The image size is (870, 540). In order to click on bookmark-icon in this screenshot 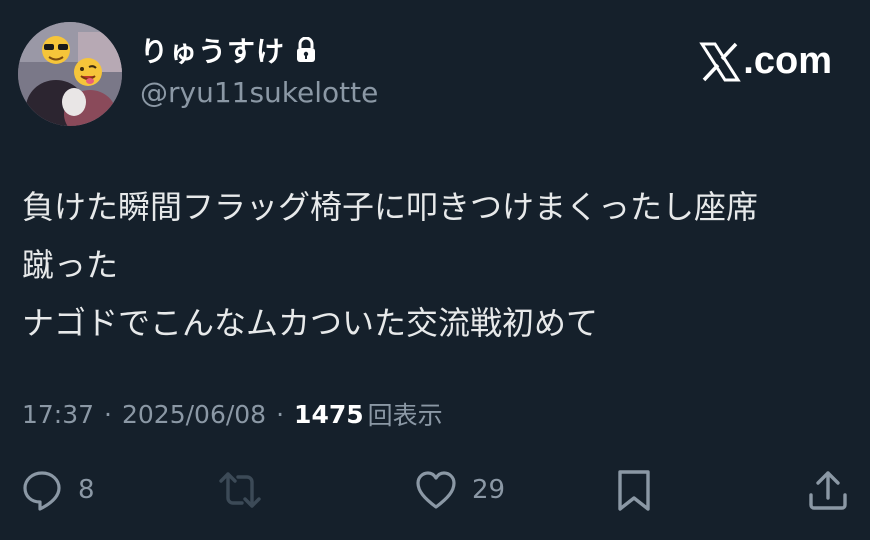, I will do `click(634, 490)`.